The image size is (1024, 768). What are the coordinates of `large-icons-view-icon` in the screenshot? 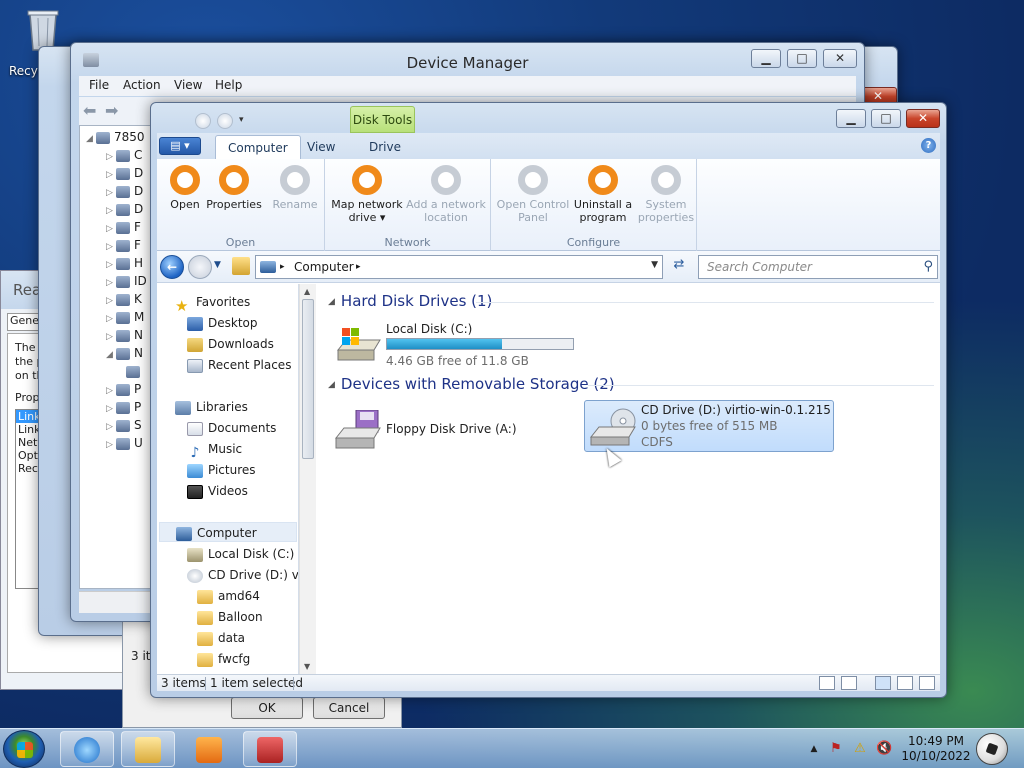 It's located at (849, 683).